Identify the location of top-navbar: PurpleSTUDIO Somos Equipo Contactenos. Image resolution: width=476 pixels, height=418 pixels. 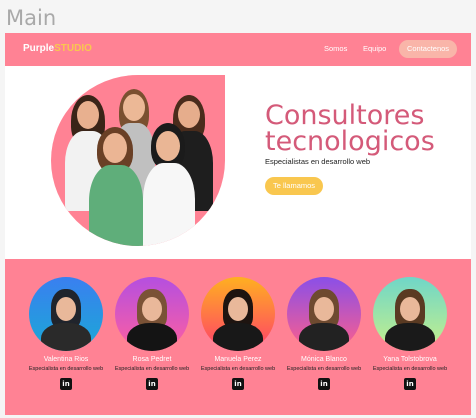
(238, 49).